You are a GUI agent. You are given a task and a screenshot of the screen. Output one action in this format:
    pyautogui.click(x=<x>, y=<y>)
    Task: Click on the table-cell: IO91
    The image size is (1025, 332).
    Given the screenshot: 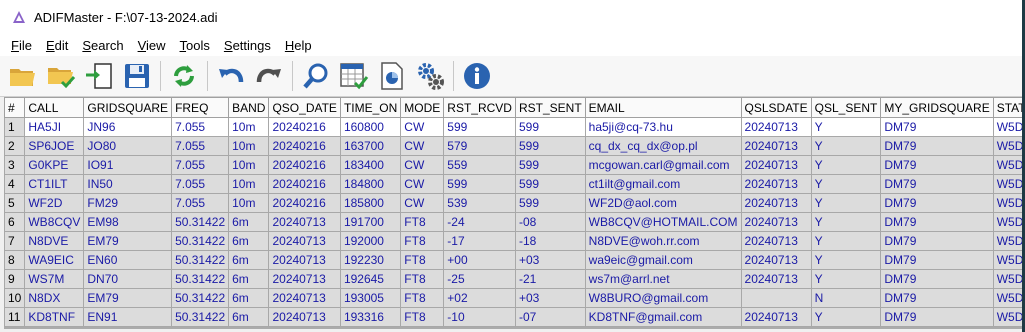 What is the action you would take?
    pyautogui.click(x=128, y=165)
    